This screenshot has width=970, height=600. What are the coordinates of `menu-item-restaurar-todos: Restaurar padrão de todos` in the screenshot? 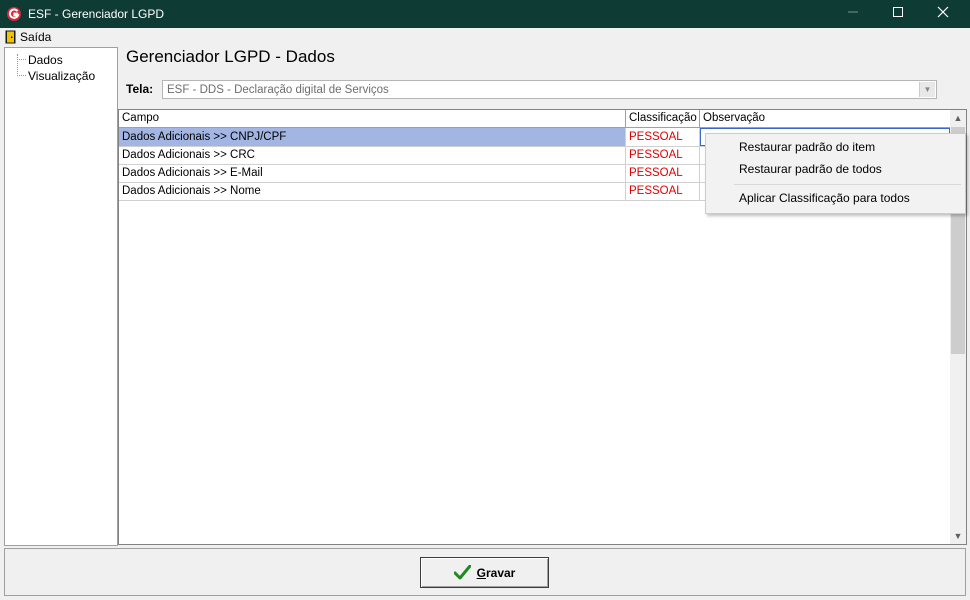 It's located at (810, 169).